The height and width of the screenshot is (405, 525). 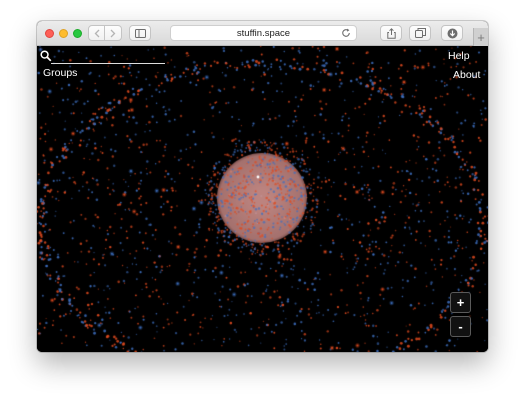 I want to click on reload-icon, so click(x=346, y=33).